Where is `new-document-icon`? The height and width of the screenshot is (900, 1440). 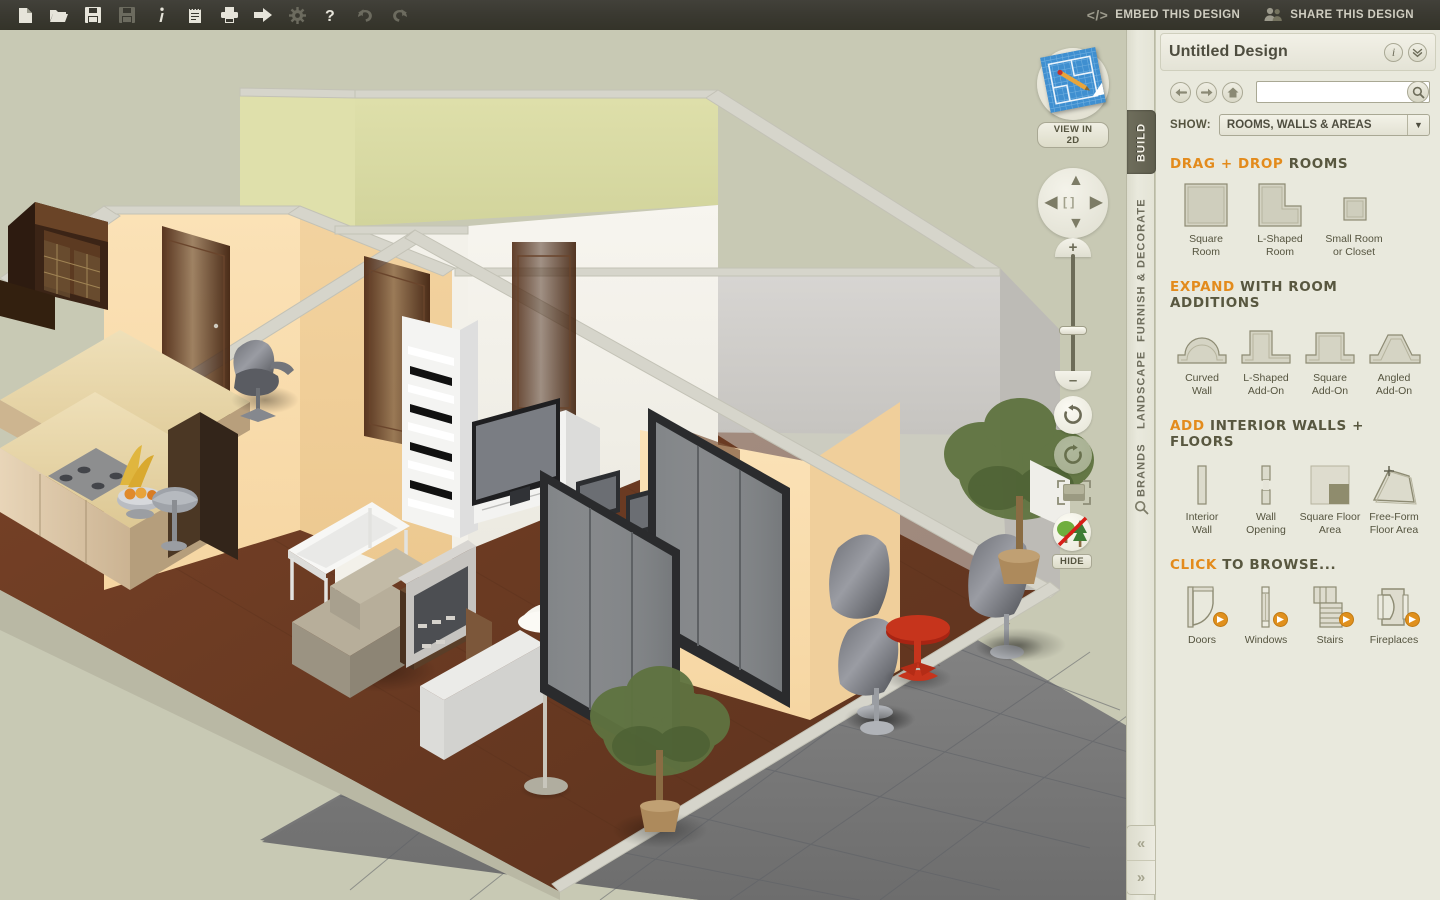 new-document-icon is located at coordinates (25, 15).